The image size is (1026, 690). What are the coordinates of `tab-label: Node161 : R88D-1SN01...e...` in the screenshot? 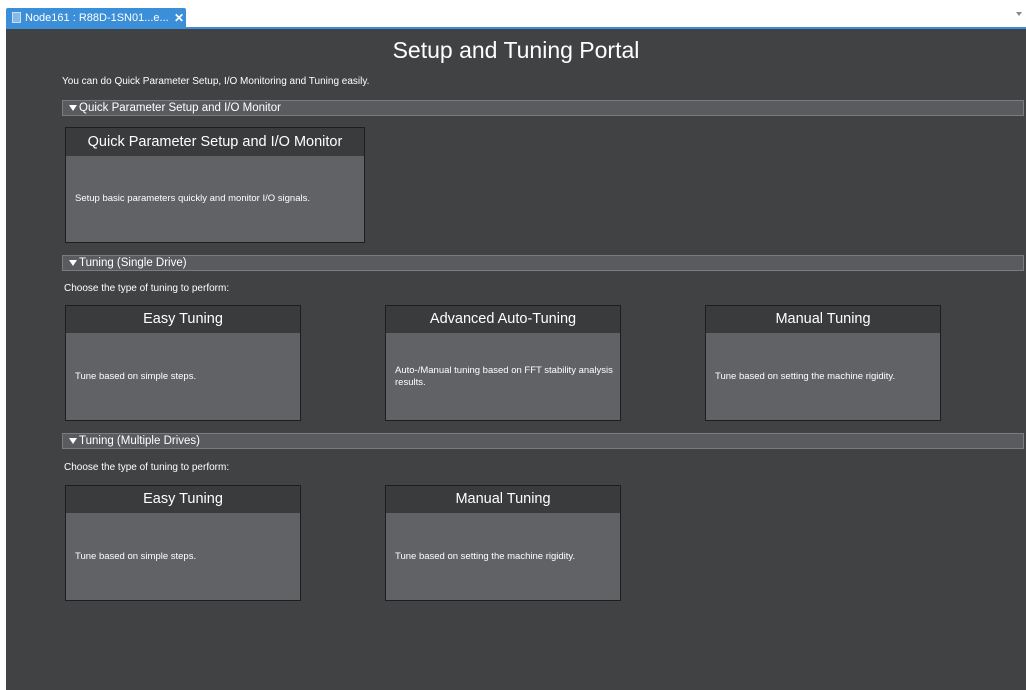 It's located at (97, 18).